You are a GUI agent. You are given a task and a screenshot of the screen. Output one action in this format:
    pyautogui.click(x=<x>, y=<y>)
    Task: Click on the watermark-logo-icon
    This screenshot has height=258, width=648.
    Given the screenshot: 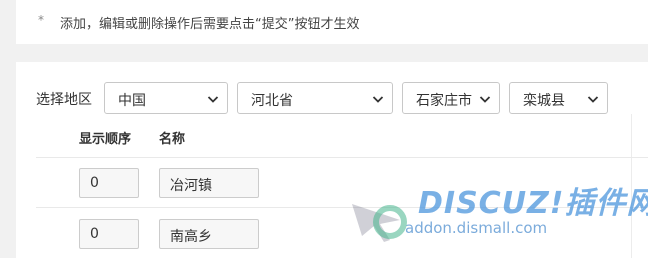 What is the action you would take?
    pyautogui.click(x=379, y=223)
    